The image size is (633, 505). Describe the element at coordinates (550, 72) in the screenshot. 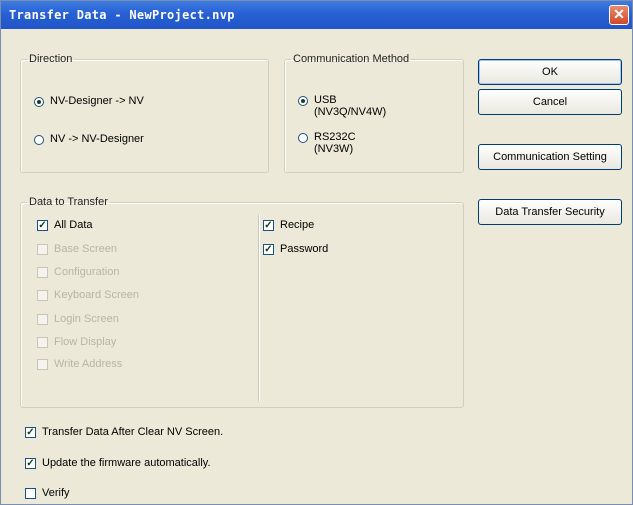

I see `ok-button: OK` at that location.